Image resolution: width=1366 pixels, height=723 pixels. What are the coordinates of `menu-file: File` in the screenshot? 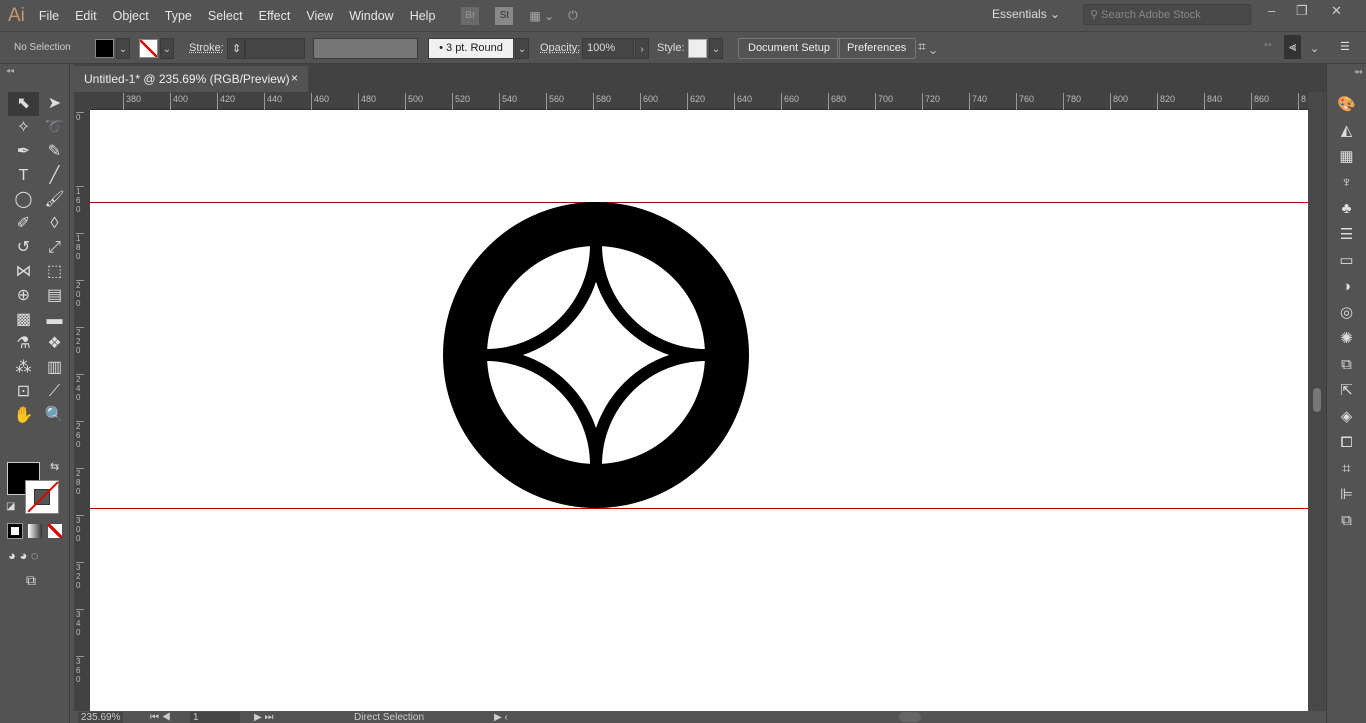 It's located at (49, 16).